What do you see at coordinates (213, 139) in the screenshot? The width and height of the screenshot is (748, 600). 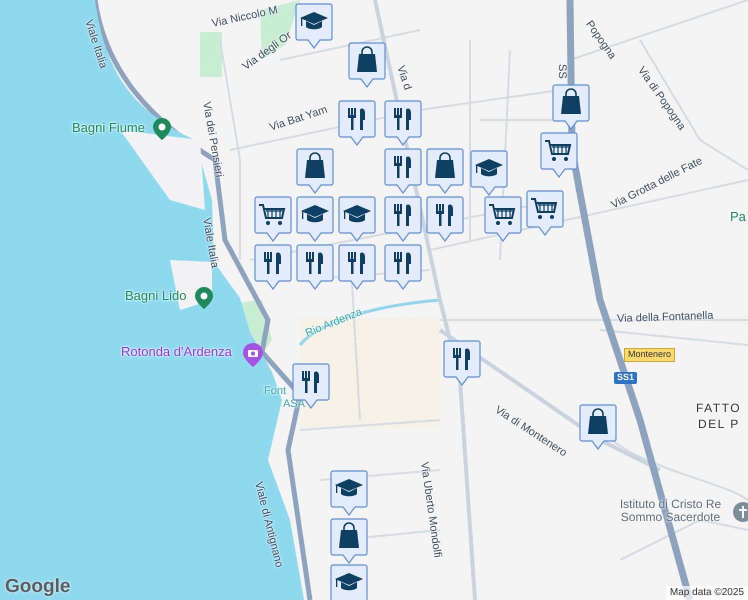 I see `street-label: Via dei Pensieri` at bounding box center [213, 139].